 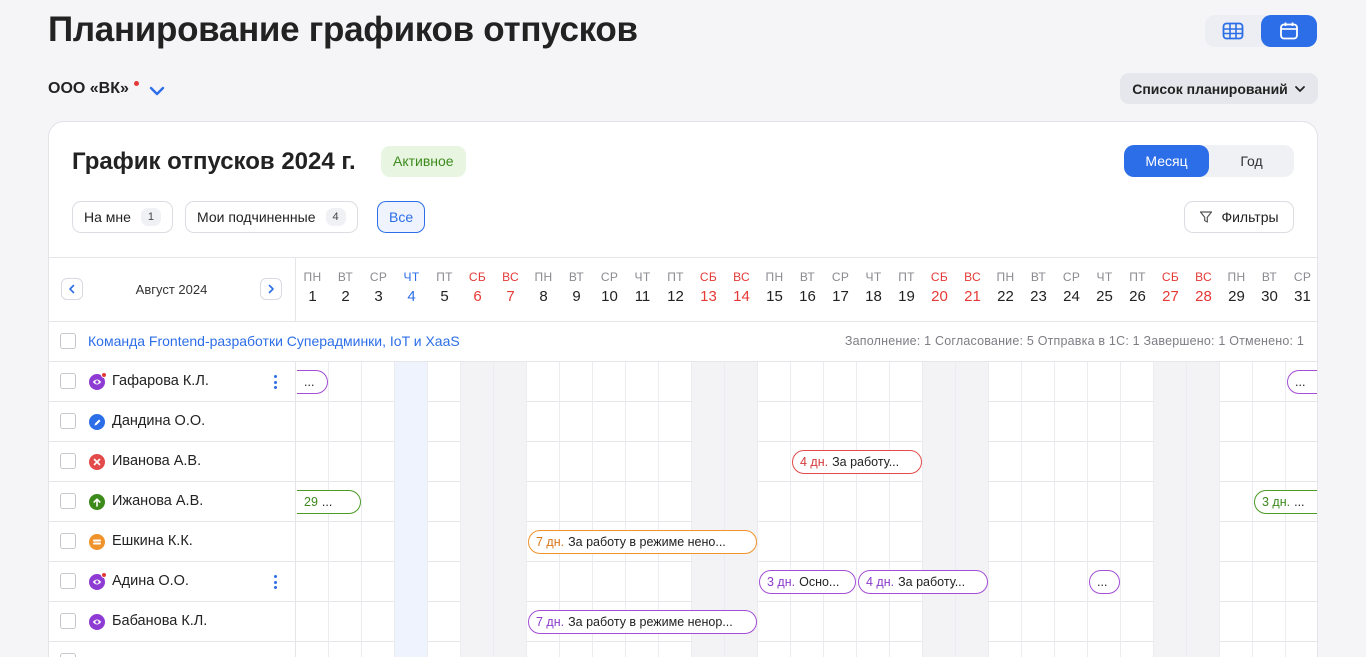 What do you see at coordinates (160, 381) in the screenshot?
I see `employee-name: Гафарова К.Л.` at bounding box center [160, 381].